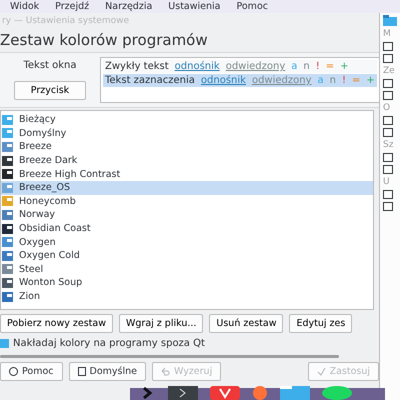  I want to click on scheme-item: Bieżący, so click(187, 120).